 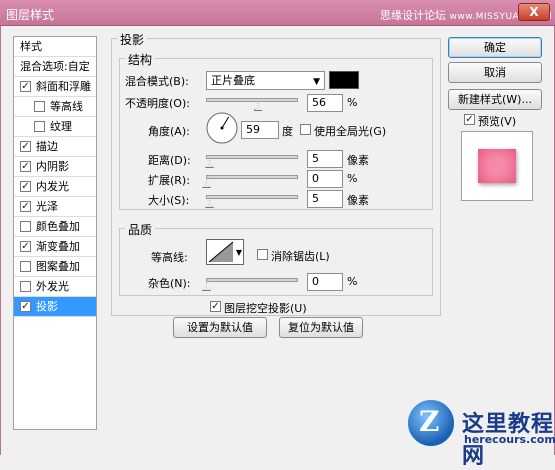 I want to click on style-item: ✓ 内阴影, so click(x=55, y=167).